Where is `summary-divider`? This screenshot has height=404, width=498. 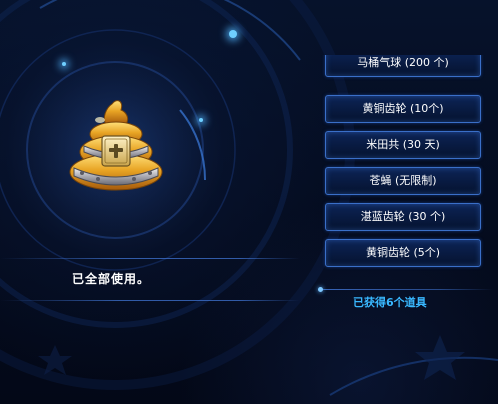 summary-divider is located at coordinates (405, 289).